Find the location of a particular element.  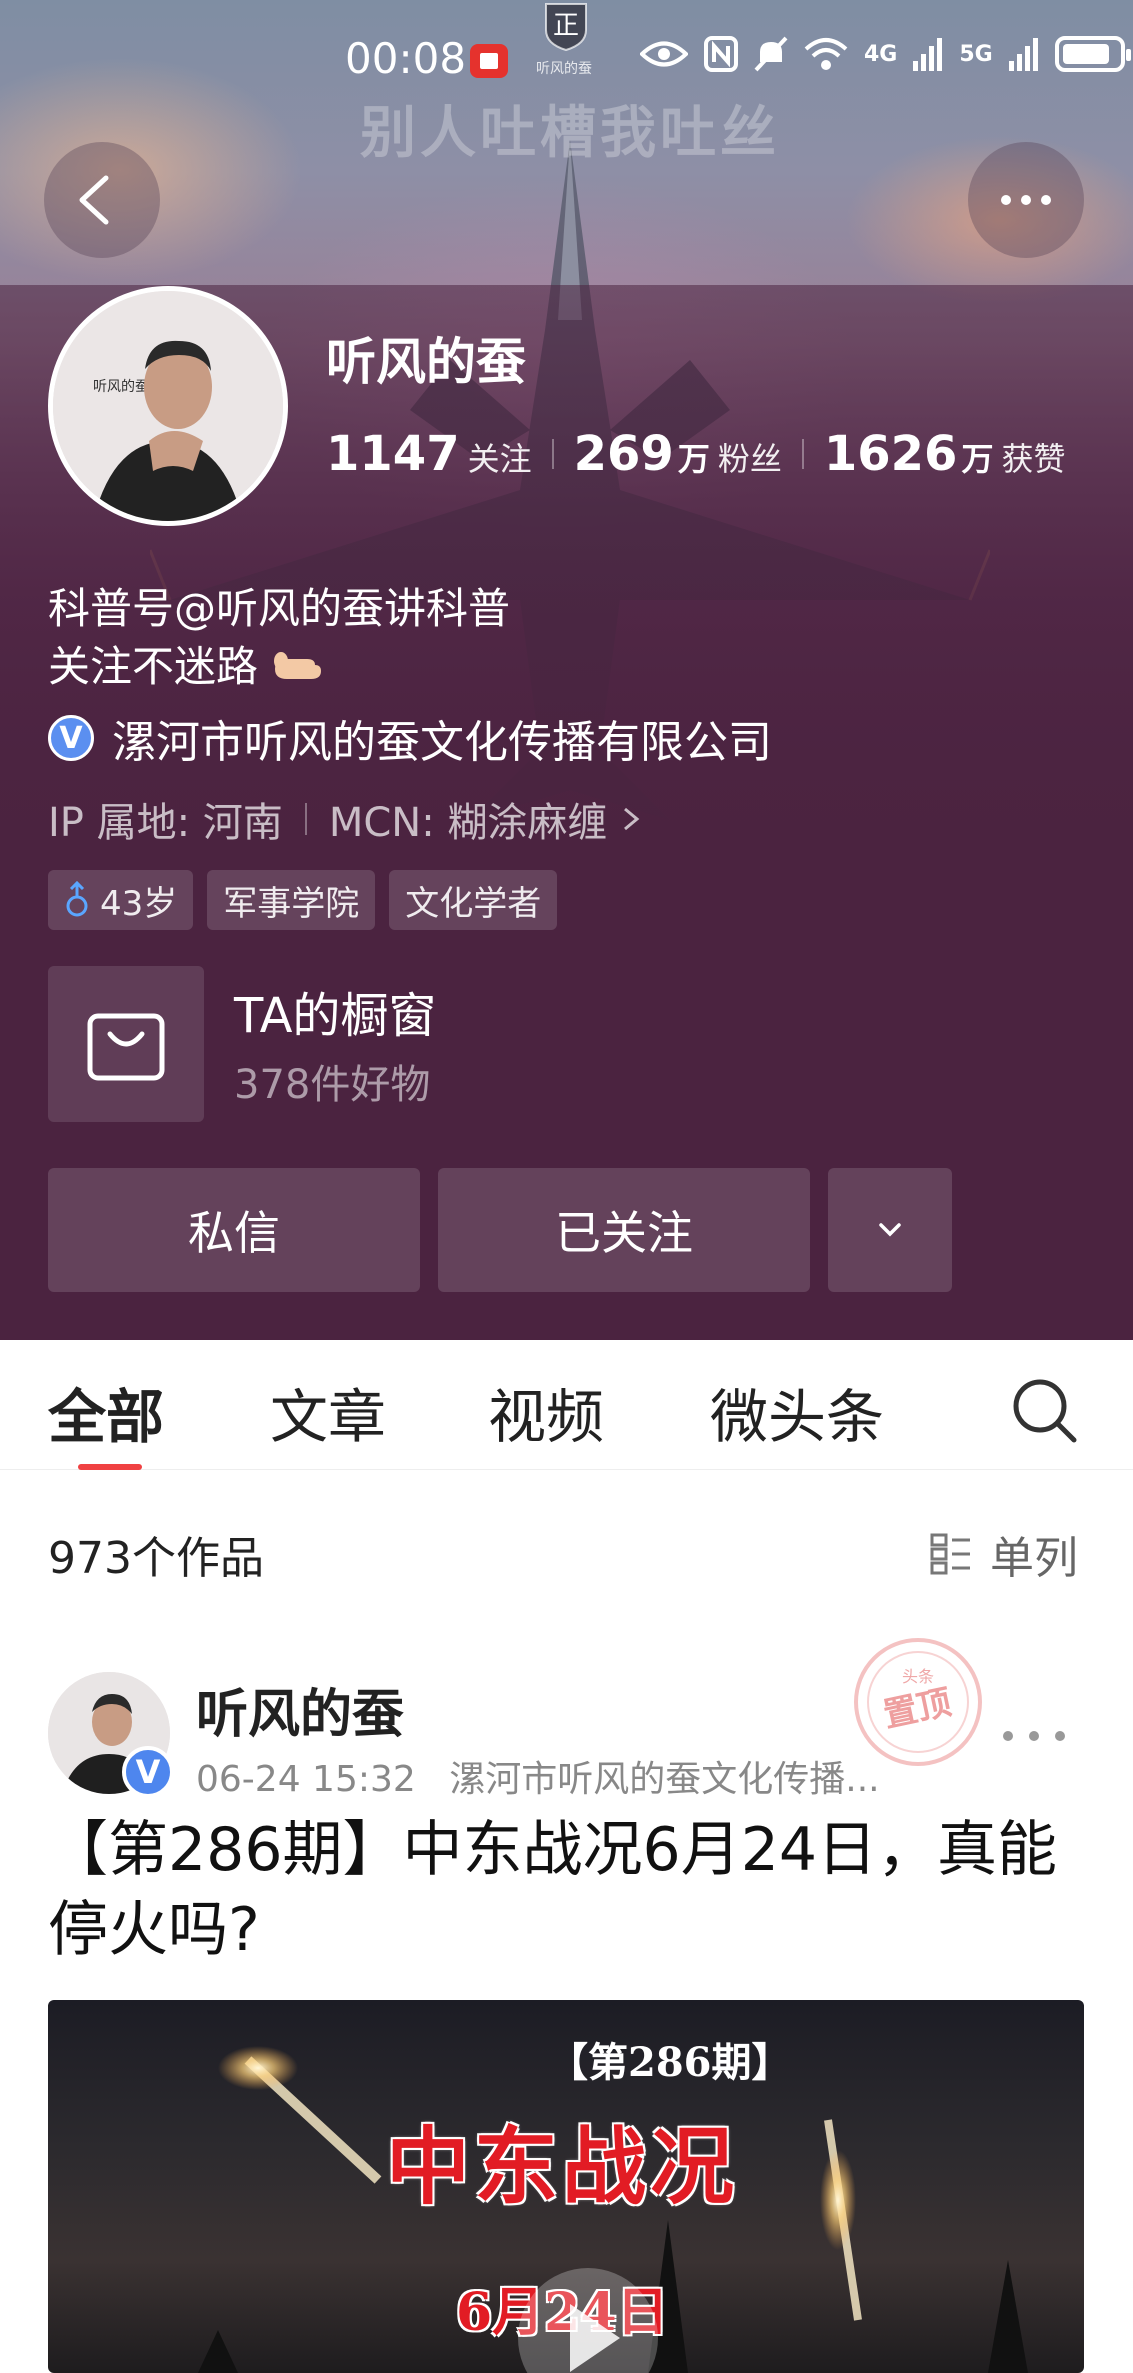

post-verified-badge-icon: V is located at coordinates (148, 1772).